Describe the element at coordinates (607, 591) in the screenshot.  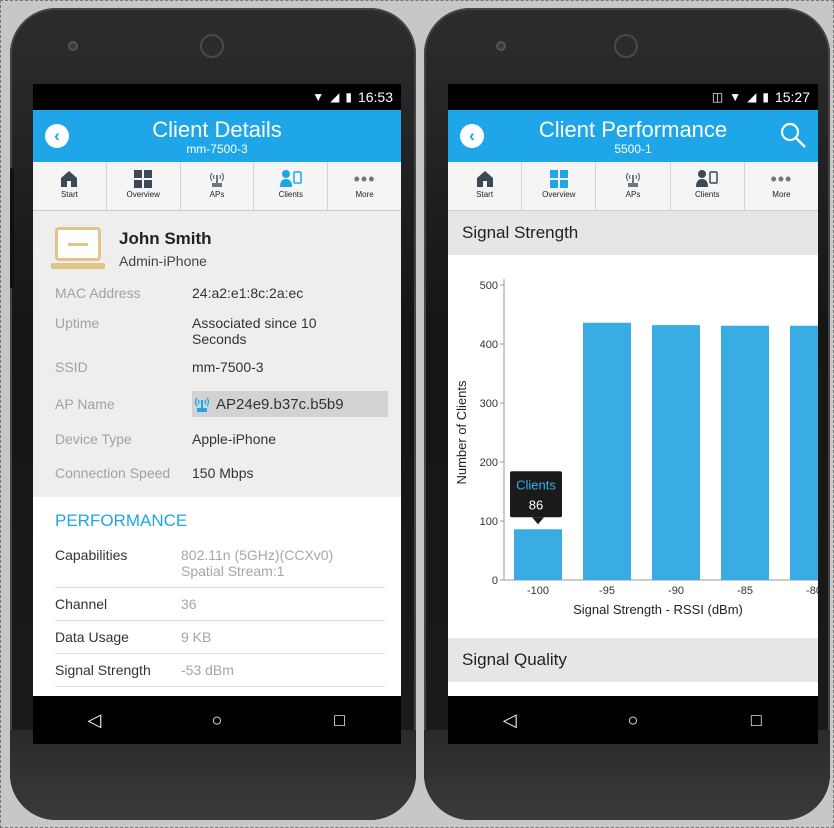
I see `x-tick-label: -95` at that location.